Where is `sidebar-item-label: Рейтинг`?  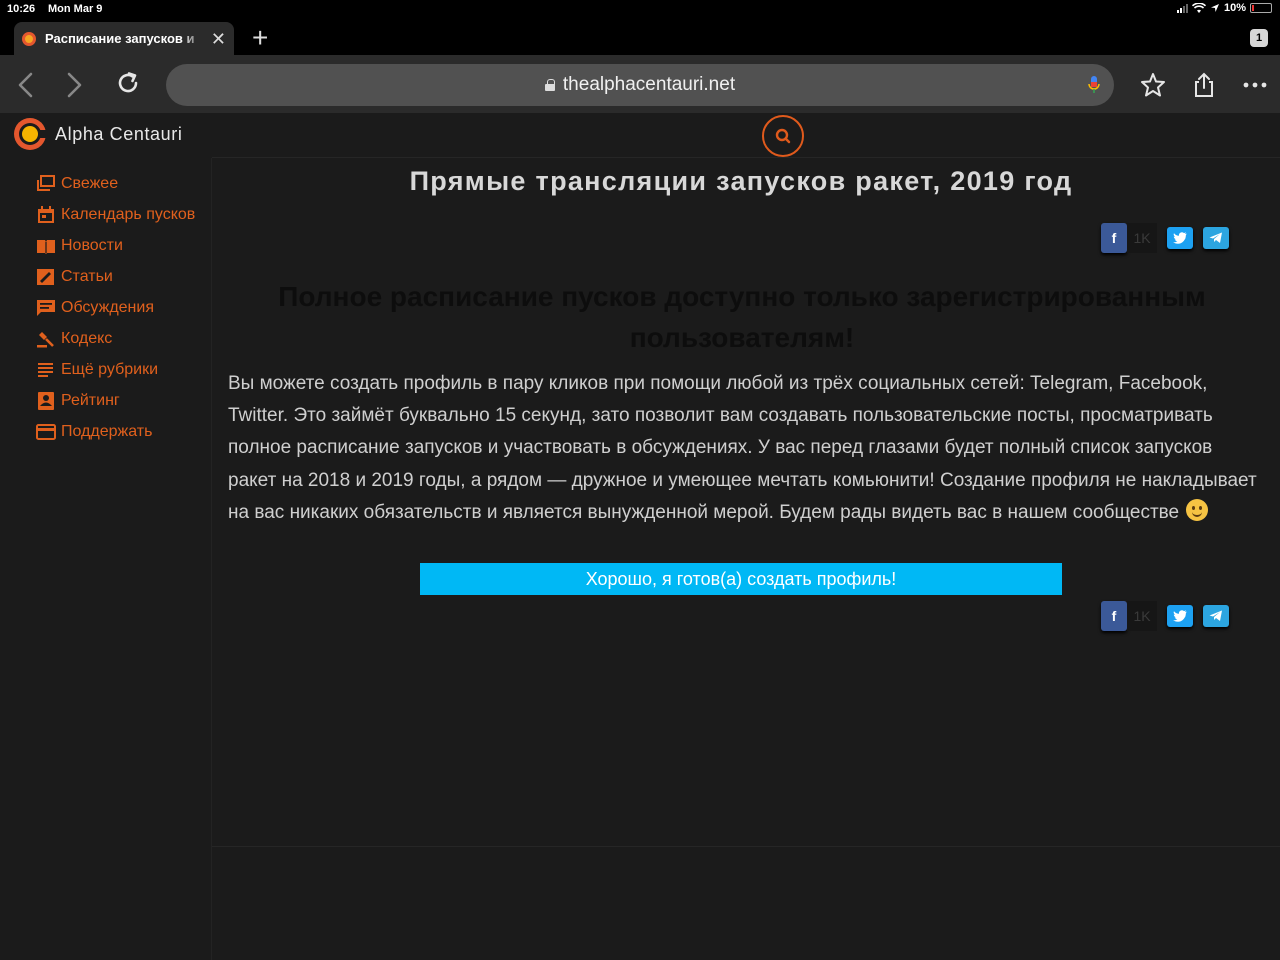 sidebar-item-label: Рейтинг is located at coordinates (90, 400).